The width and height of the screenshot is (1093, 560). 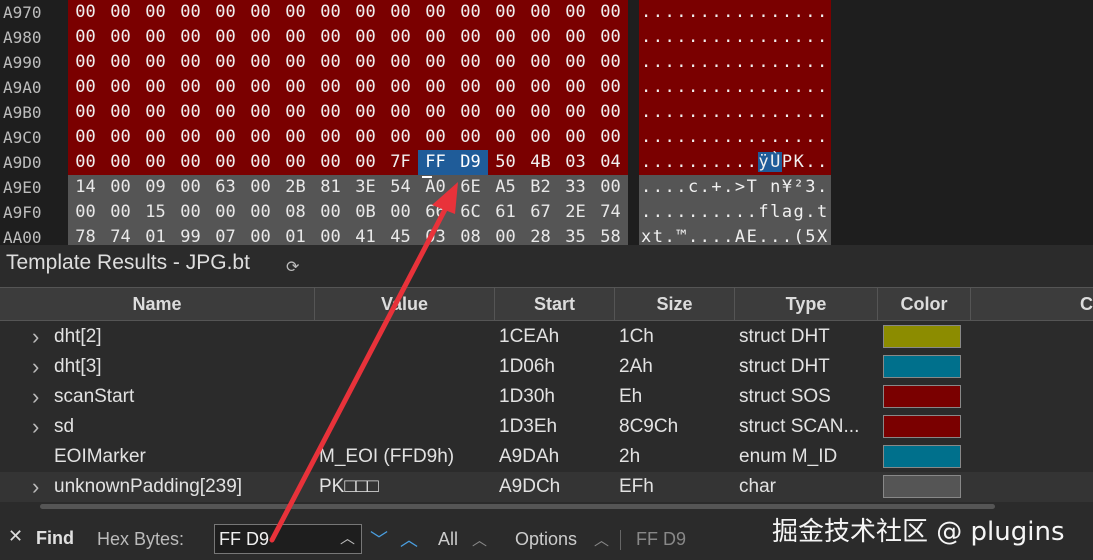 I want to click on hex-byte: 41, so click(x=365, y=235).